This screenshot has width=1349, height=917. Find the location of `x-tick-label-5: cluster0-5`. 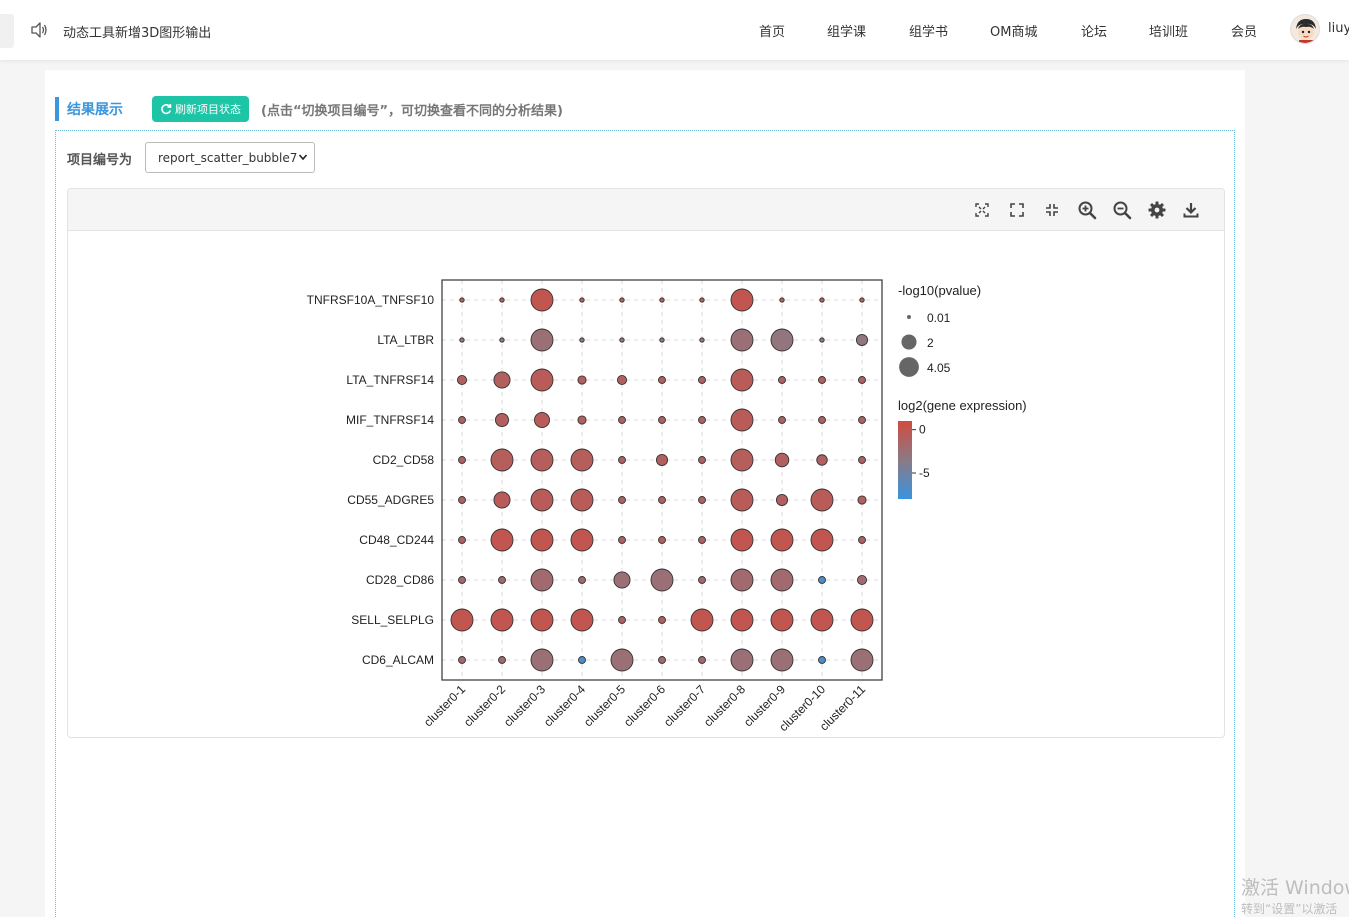

x-tick-label-5: cluster0-5 is located at coordinates (604, 705).